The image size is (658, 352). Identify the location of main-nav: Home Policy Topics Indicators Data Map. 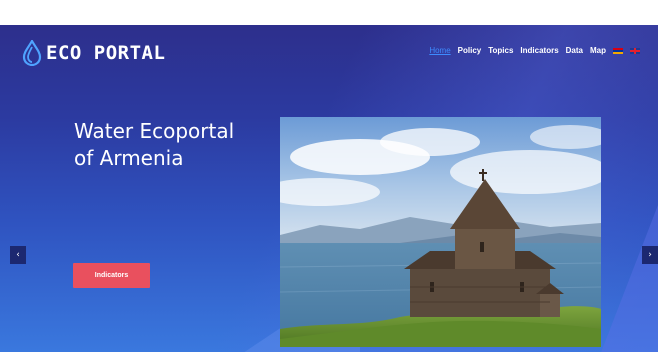
(534, 50).